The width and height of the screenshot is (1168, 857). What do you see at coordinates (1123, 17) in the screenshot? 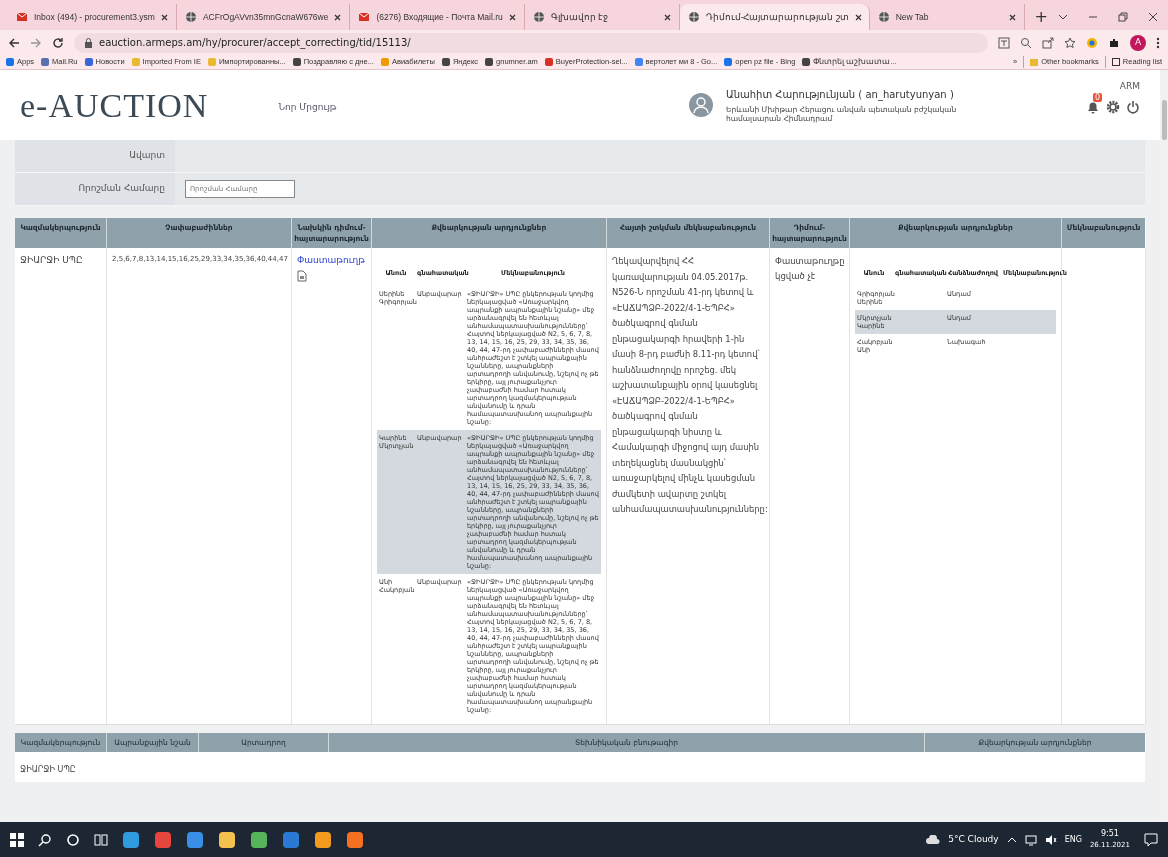
I see `restore-icon` at bounding box center [1123, 17].